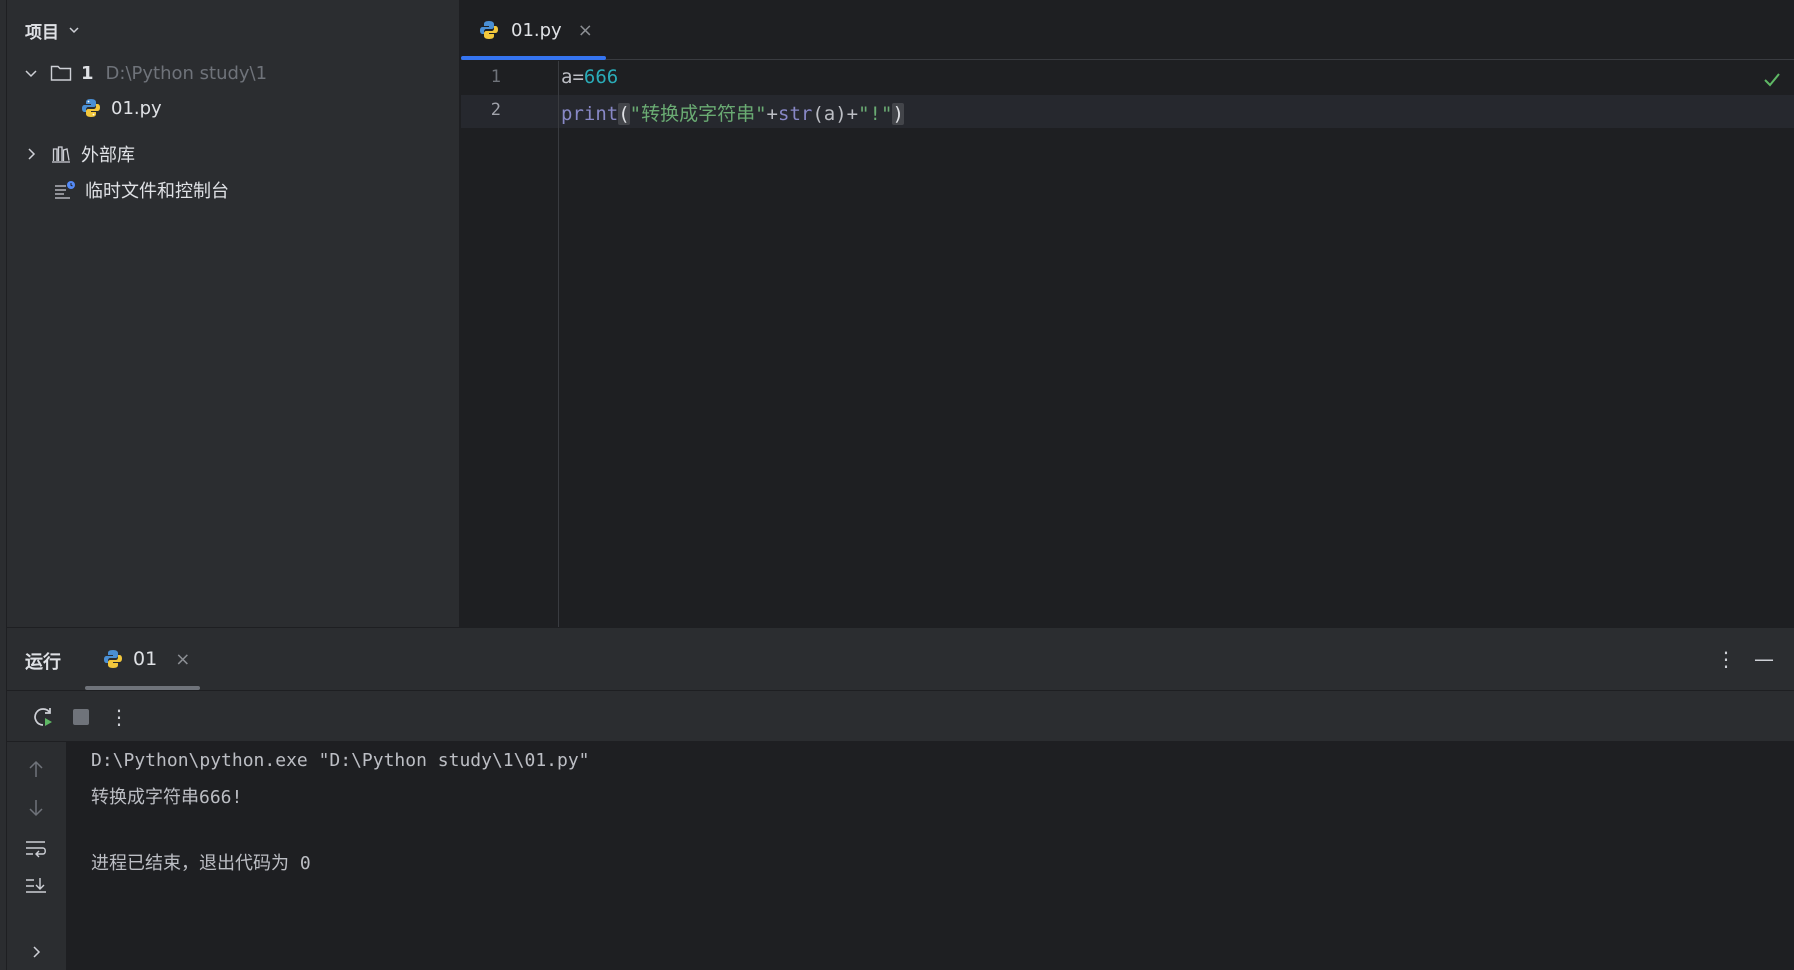  I want to click on scratch-icon, so click(65, 190).